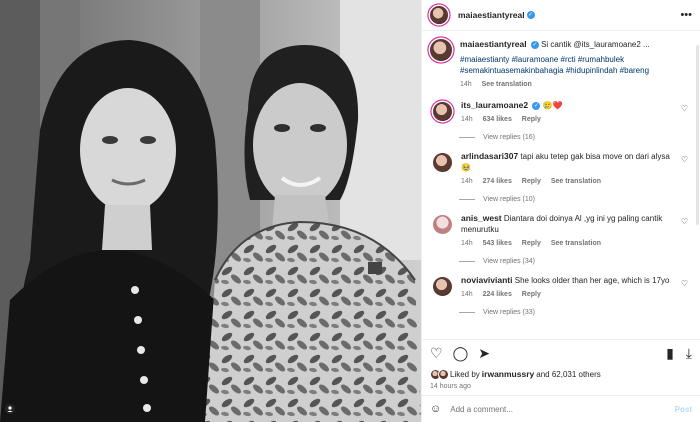 The width and height of the screenshot is (700, 422). I want to click on view-replies-button: View replies (33), so click(575, 312).